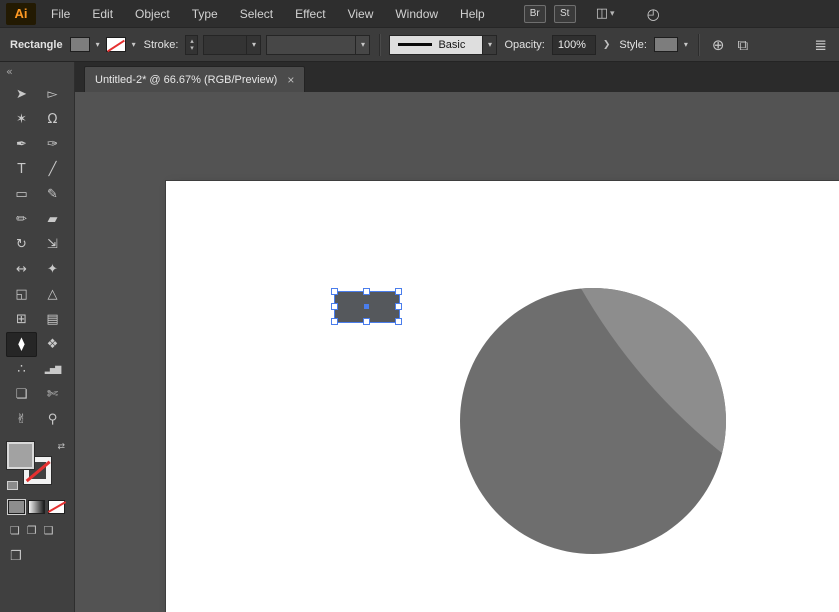 Image resolution: width=839 pixels, height=612 pixels. I want to click on brush-name: Basic, so click(452, 44).